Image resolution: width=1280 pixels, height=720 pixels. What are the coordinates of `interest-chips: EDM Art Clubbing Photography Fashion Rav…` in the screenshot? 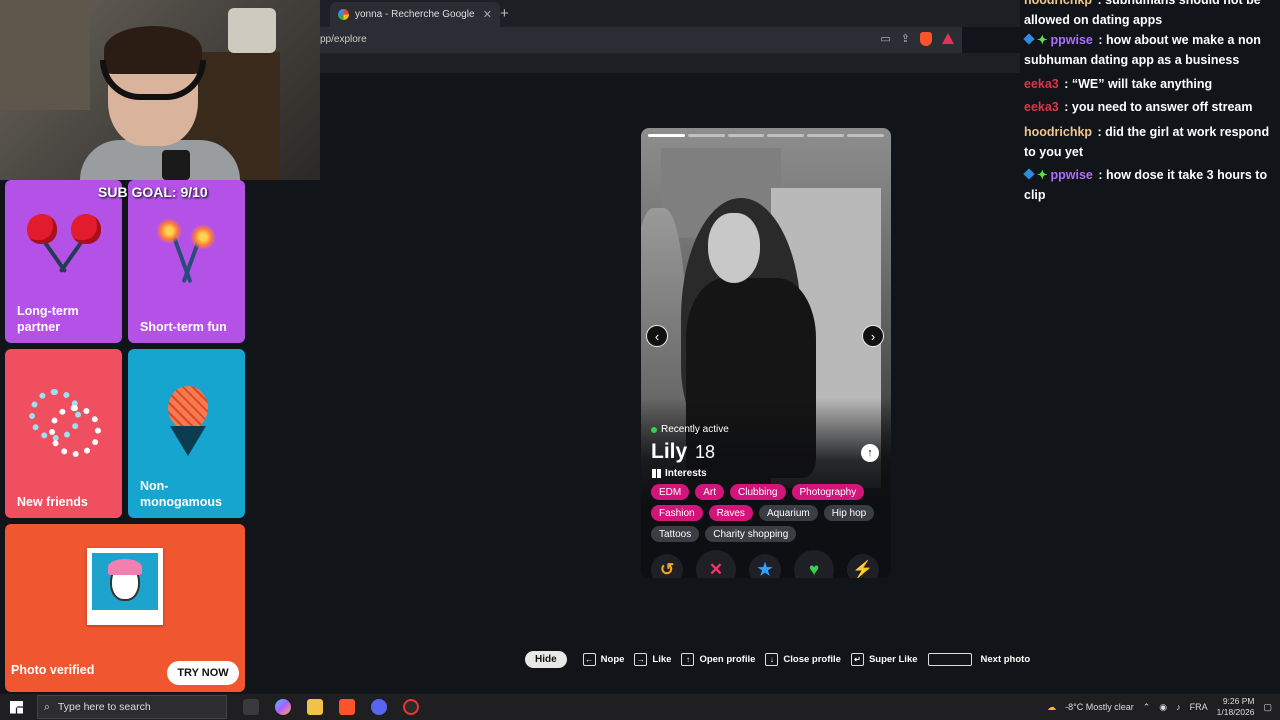 It's located at (768, 515).